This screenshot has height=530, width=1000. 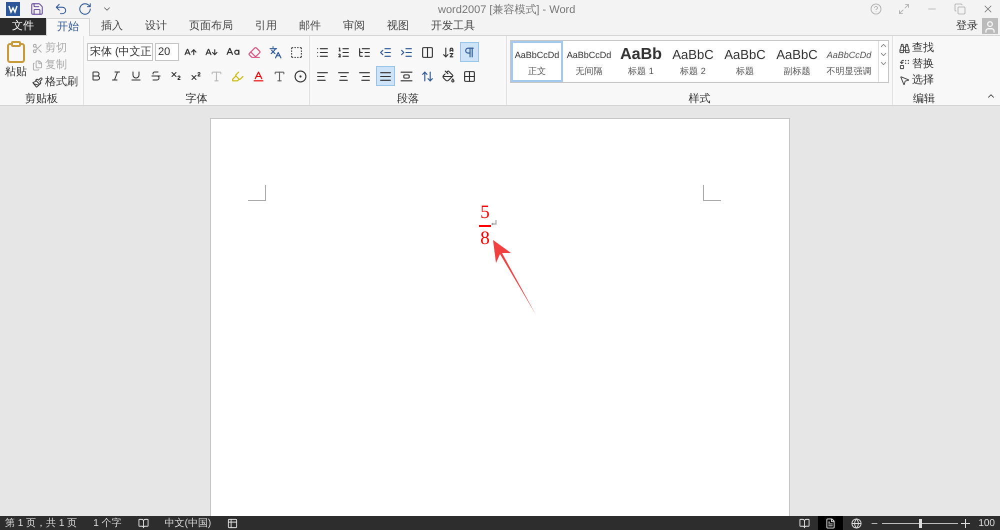 What do you see at coordinates (507, 10) in the screenshot?
I see `window-title: word2007 [兼容模式] - Word` at bounding box center [507, 10].